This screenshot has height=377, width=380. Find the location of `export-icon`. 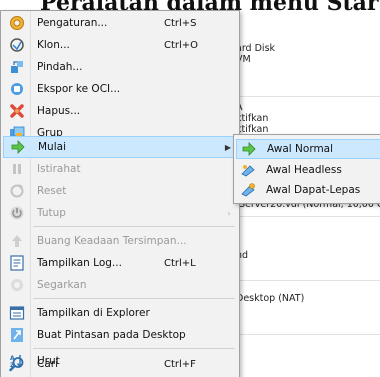

export-icon is located at coordinates (17, 89).